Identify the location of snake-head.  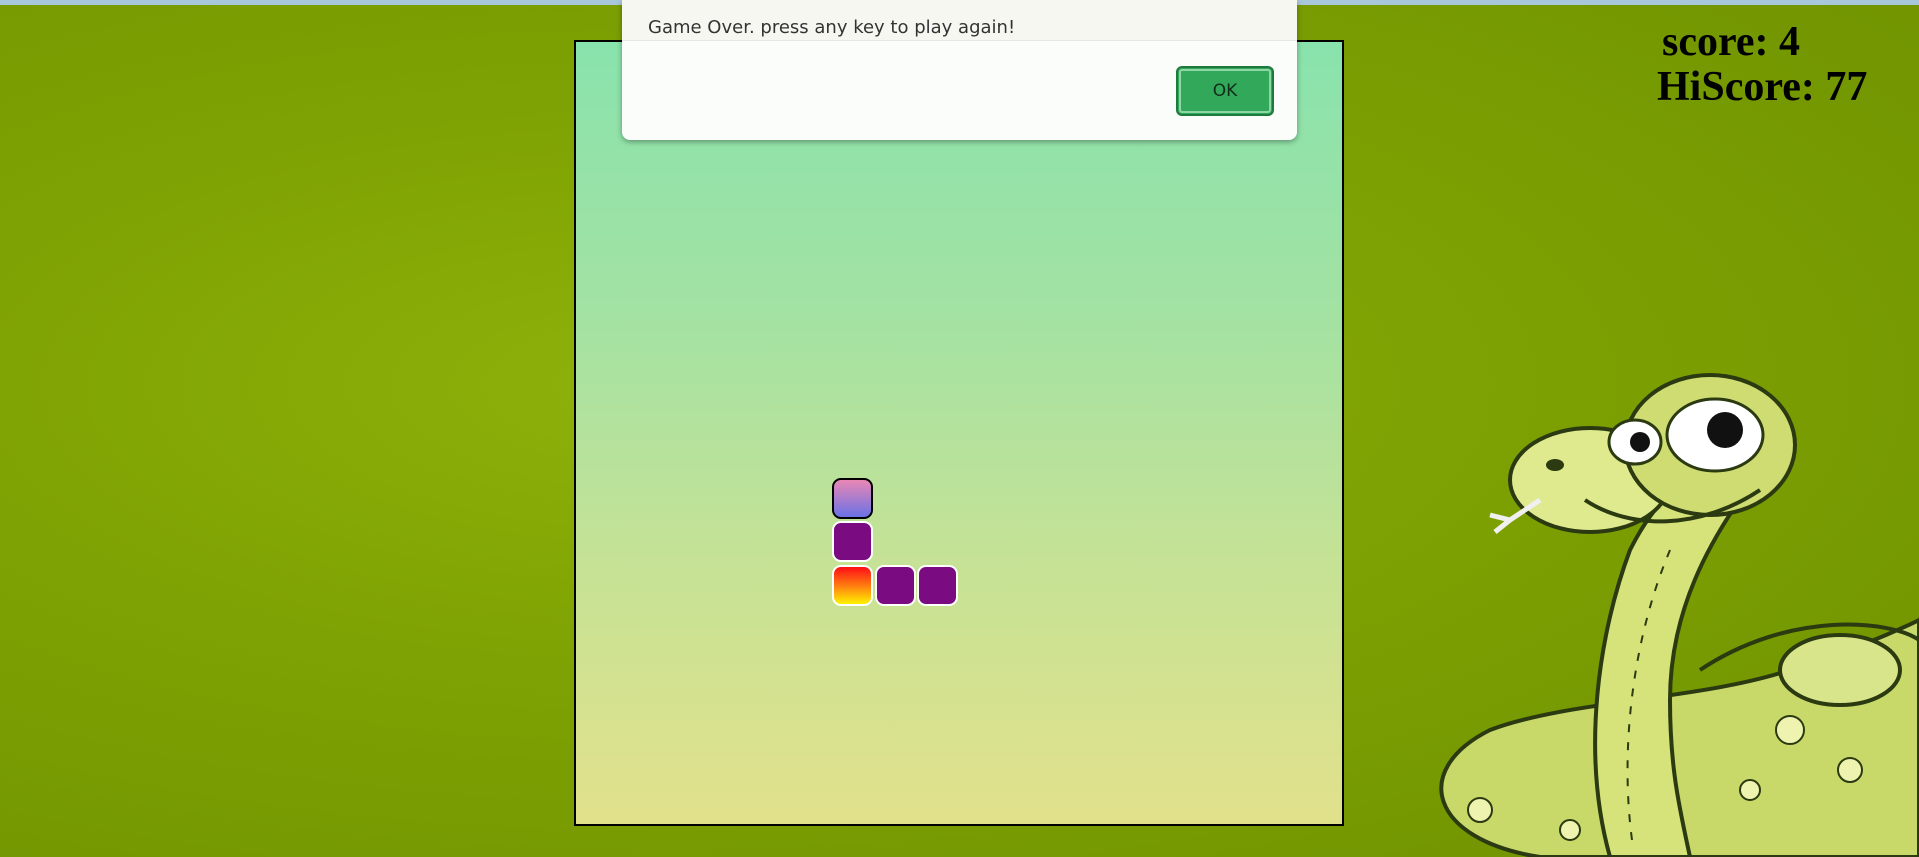
(853, 498).